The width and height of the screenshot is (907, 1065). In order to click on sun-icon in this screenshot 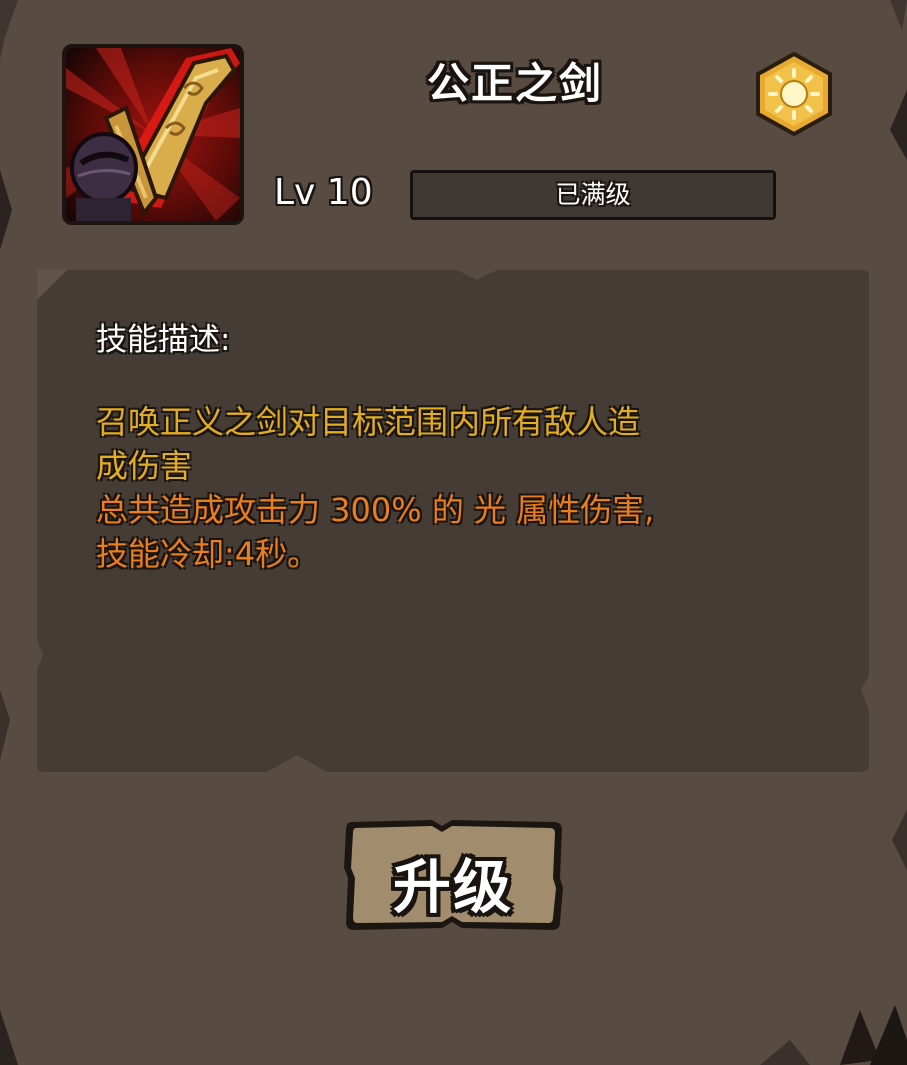, I will do `click(794, 94)`.